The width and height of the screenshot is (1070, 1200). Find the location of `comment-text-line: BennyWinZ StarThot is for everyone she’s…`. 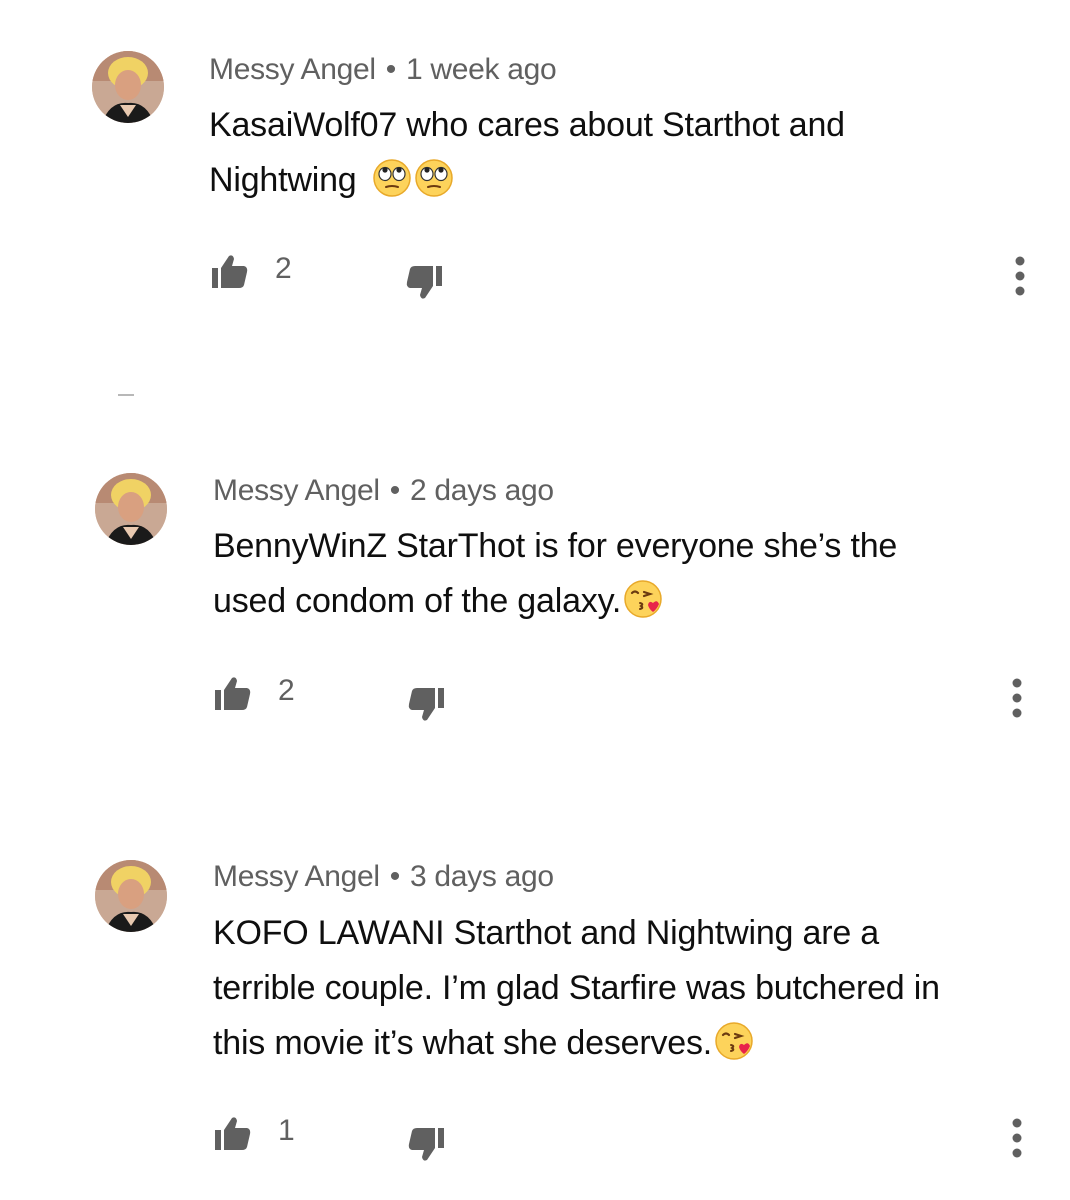

comment-text-line: BennyWinZ StarThot is for everyone she’s… is located at coordinates (555, 546).